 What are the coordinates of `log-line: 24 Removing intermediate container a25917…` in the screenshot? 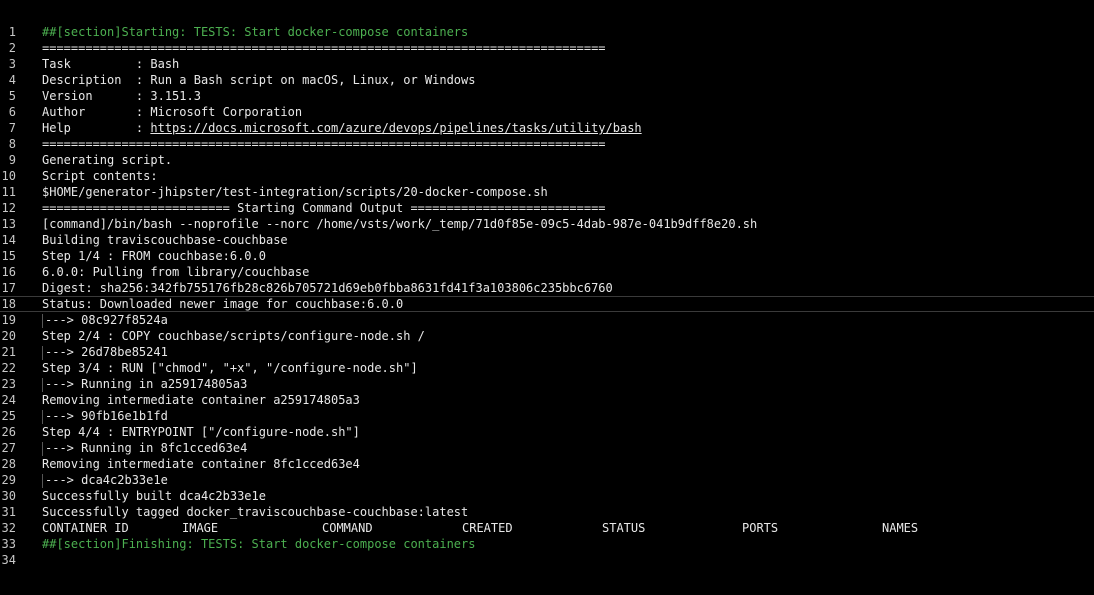 It's located at (547, 400).